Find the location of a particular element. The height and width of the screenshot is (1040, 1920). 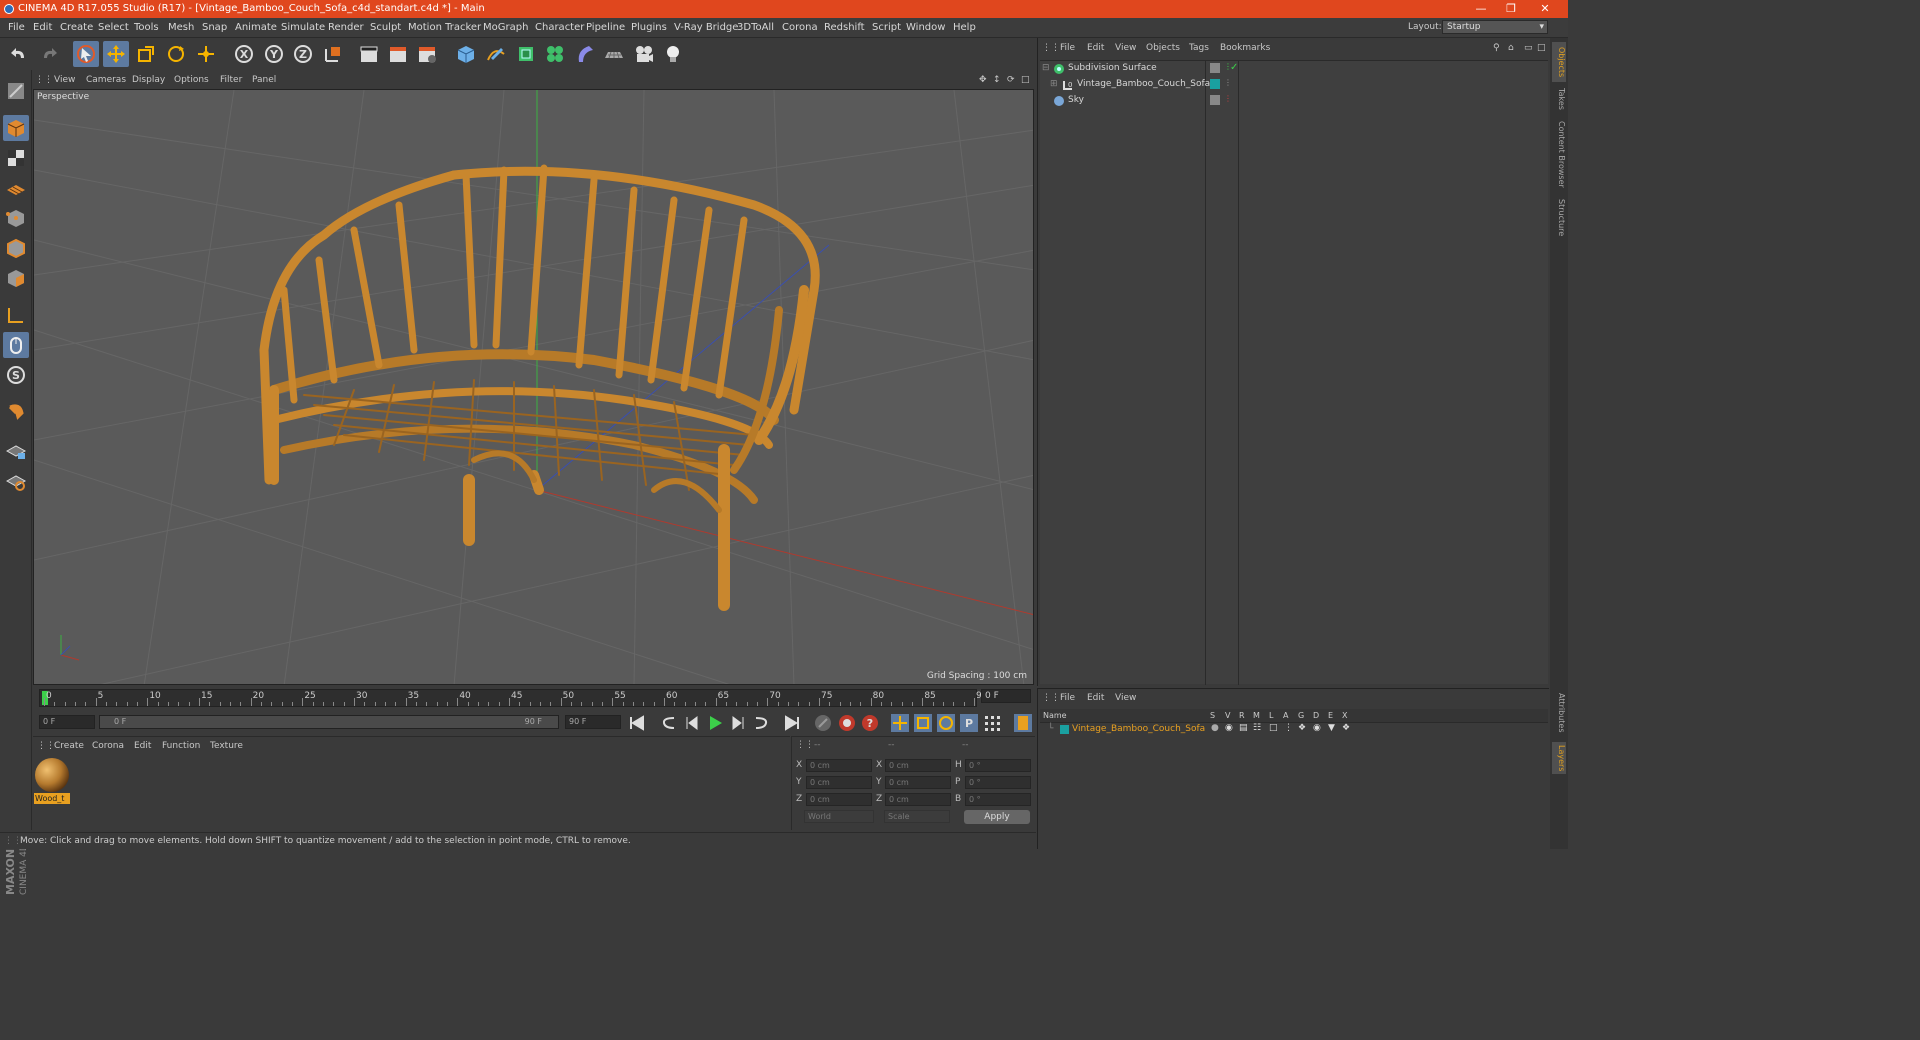

lock-workplane-button is located at coordinates (16, 451).